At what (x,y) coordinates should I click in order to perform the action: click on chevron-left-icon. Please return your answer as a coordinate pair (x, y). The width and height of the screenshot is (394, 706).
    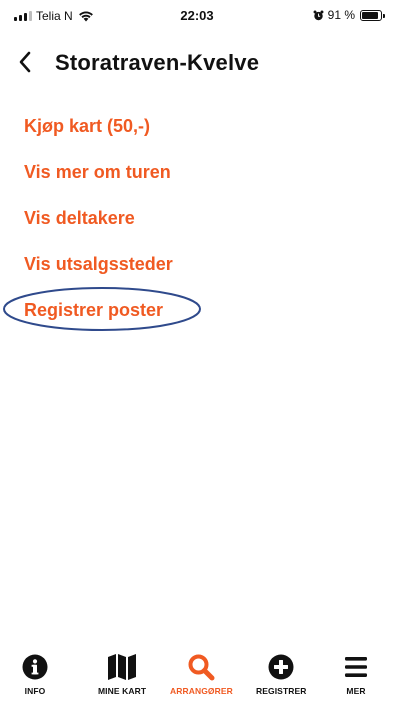
    Looking at the image, I should click on (25, 62).